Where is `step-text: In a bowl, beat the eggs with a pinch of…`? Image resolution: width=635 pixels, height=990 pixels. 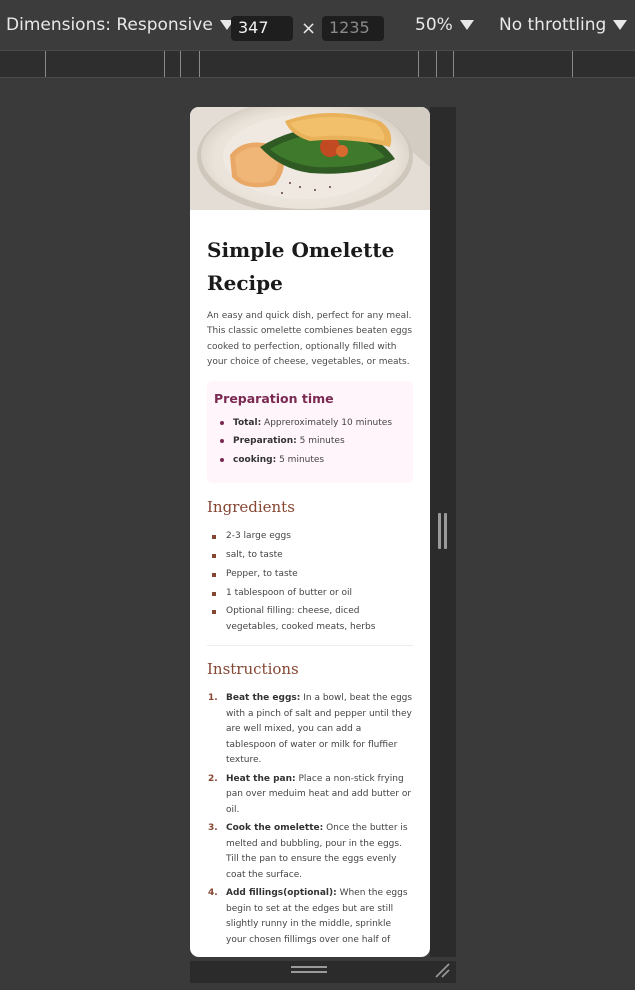 step-text: In a bowl, beat the eggs with a pinch of… is located at coordinates (319, 729).